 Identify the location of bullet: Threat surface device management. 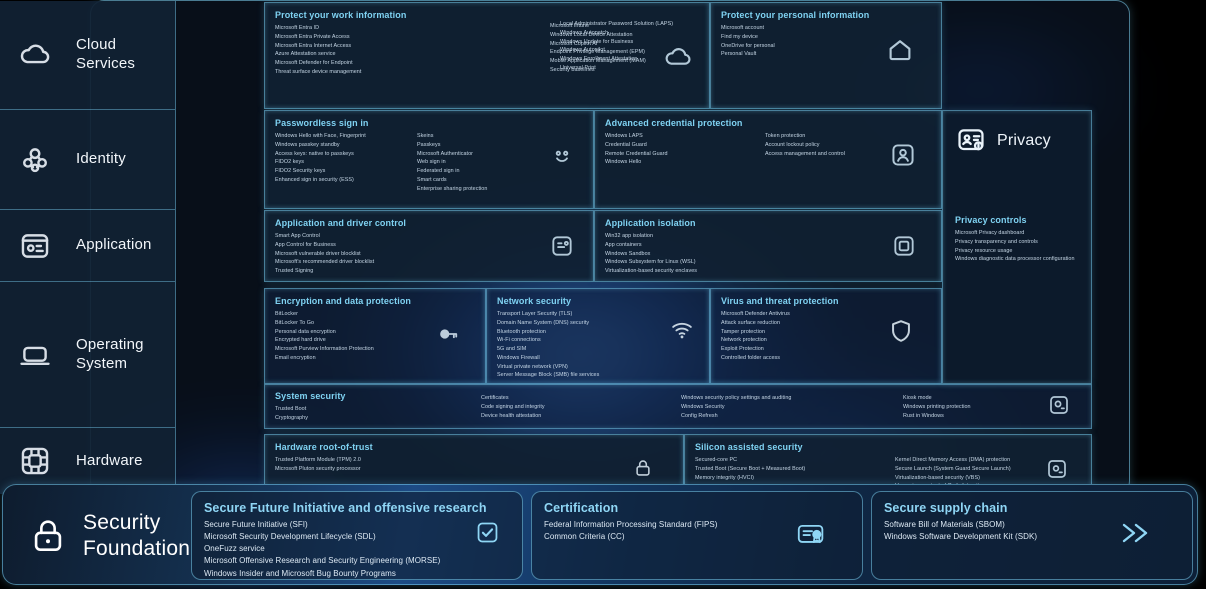
(318, 71).